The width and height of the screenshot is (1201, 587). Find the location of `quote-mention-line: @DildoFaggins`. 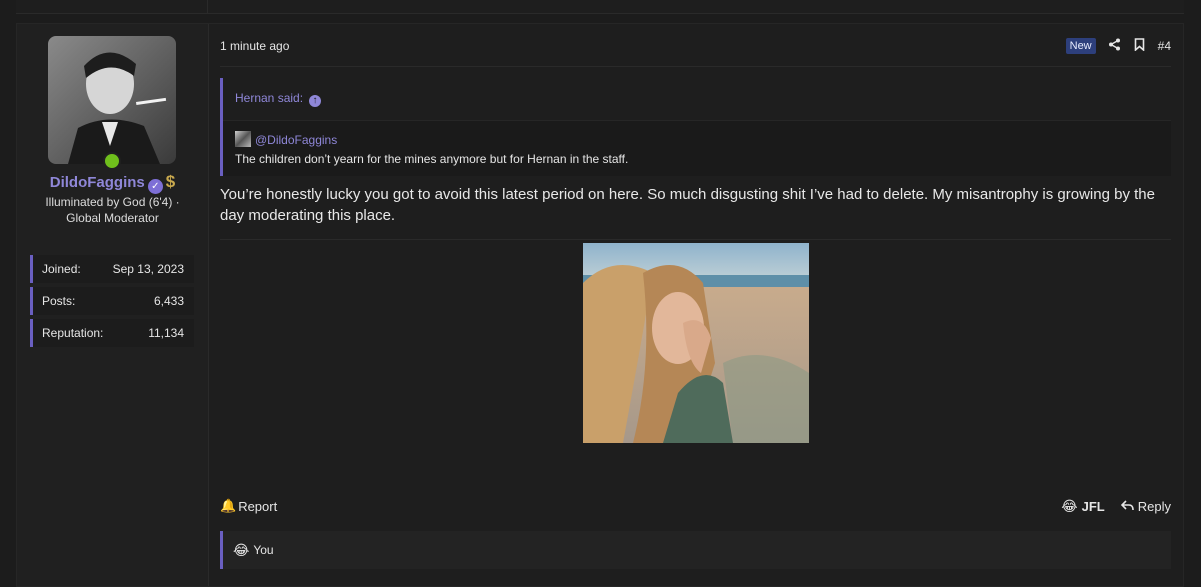

quote-mention-line: @DildoFaggins is located at coordinates (697, 140).